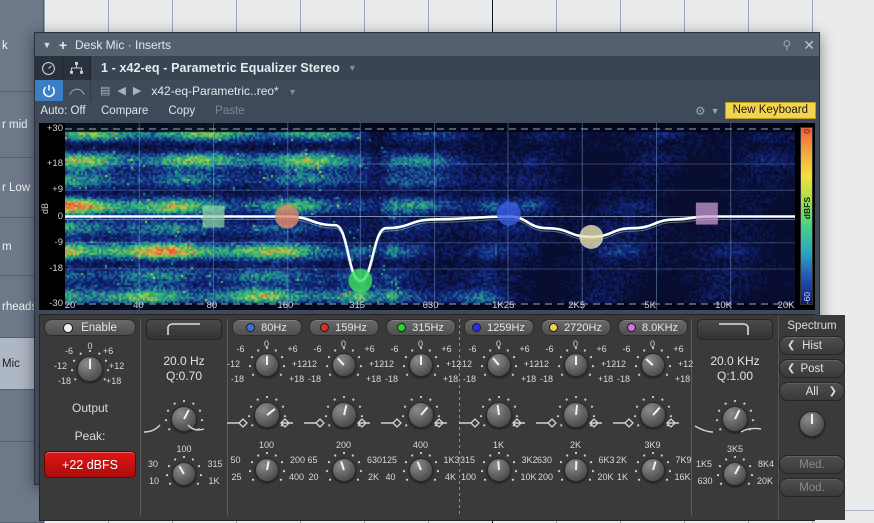  Describe the element at coordinates (77, 90) in the screenshot. I see `automation-button` at that location.